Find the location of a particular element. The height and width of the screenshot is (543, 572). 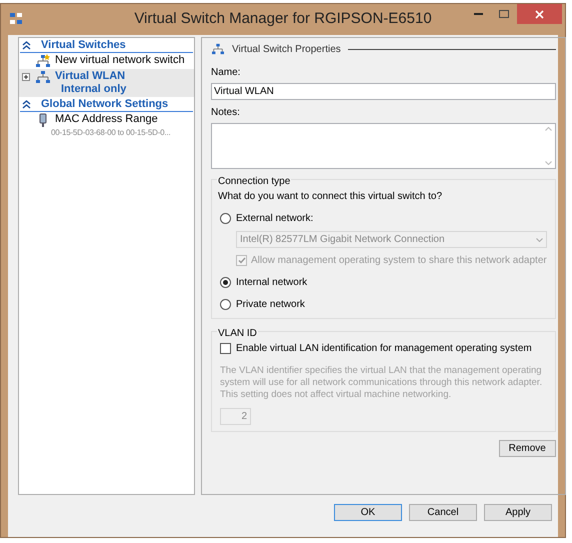

question-text: What do you want to connect this virtual switch to? is located at coordinates (330, 197).